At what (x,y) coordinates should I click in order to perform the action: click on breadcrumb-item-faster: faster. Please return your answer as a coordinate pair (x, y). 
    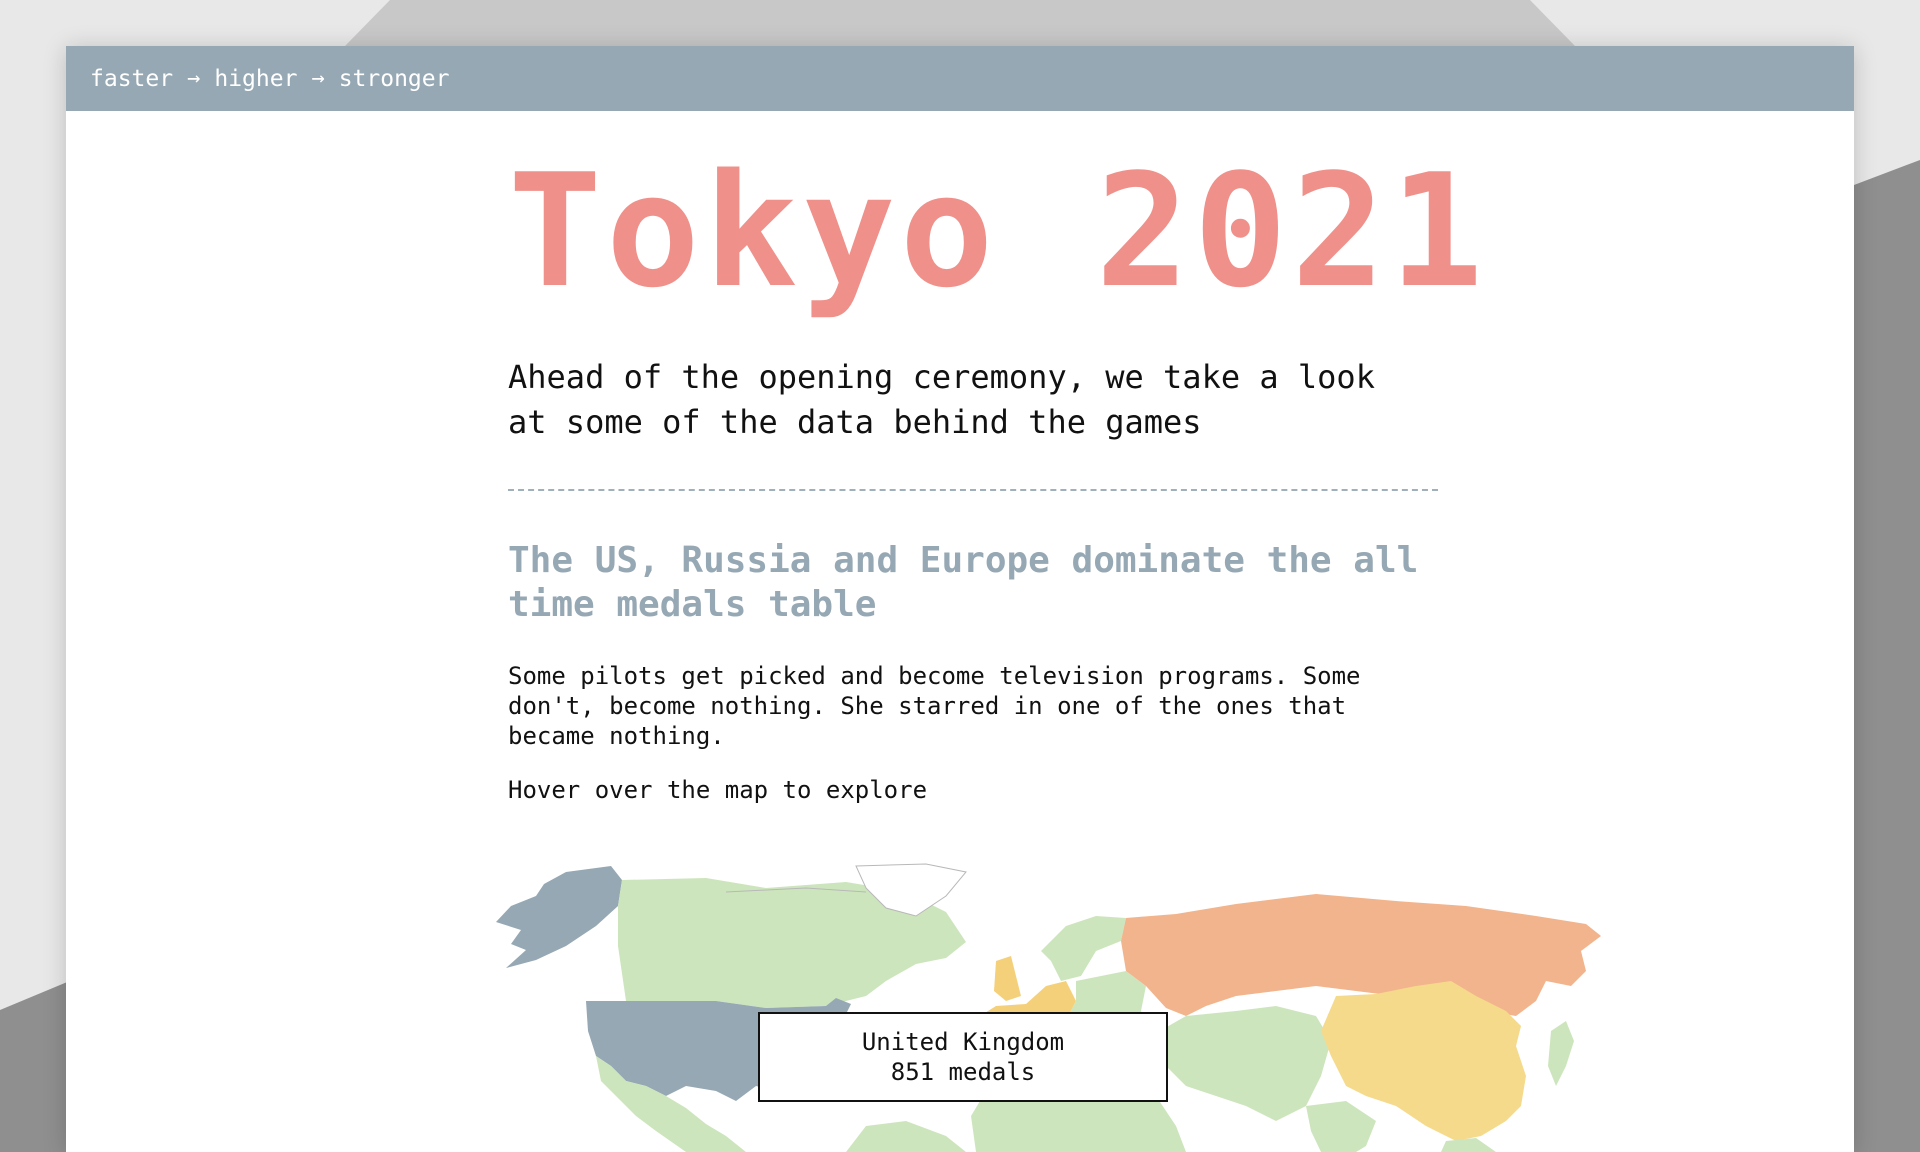
    Looking at the image, I should click on (131, 79).